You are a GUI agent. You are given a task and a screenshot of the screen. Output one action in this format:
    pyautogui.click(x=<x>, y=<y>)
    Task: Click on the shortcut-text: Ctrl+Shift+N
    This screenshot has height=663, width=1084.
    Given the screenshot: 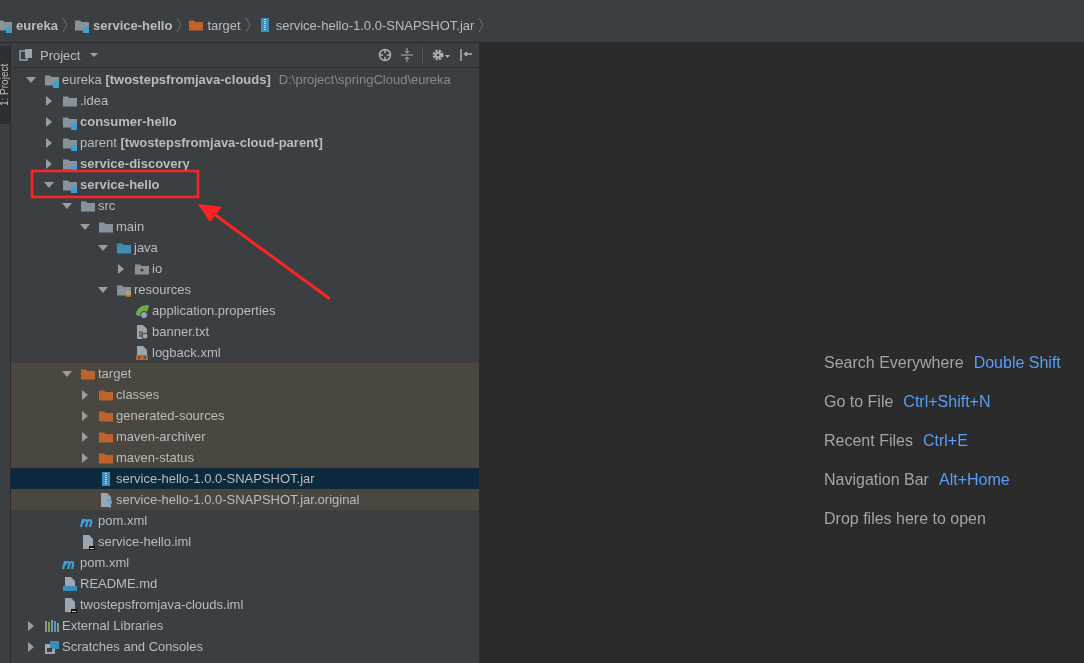 What is the action you would take?
    pyautogui.click(x=947, y=402)
    